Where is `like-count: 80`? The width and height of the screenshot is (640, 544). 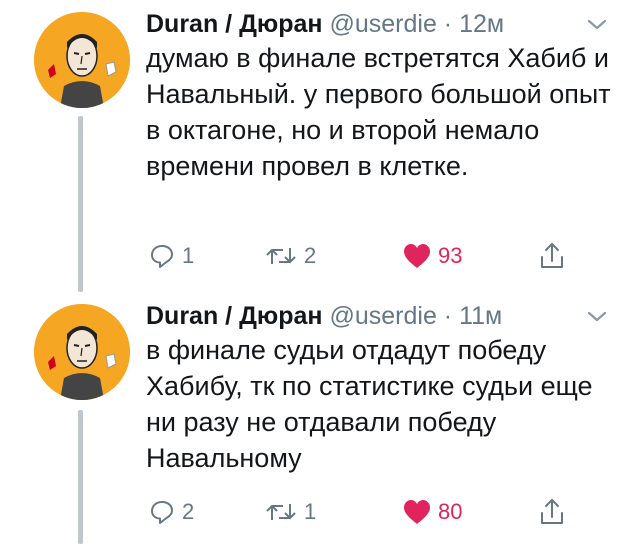 like-count: 80 is located at coordinates (450, 511).